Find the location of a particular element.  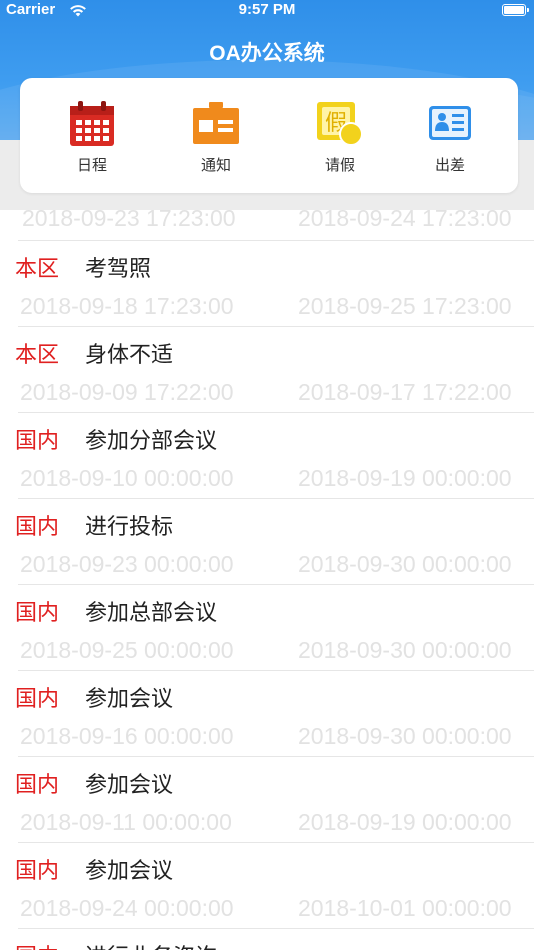

calendar-icon is located at coordinates (92, 123).